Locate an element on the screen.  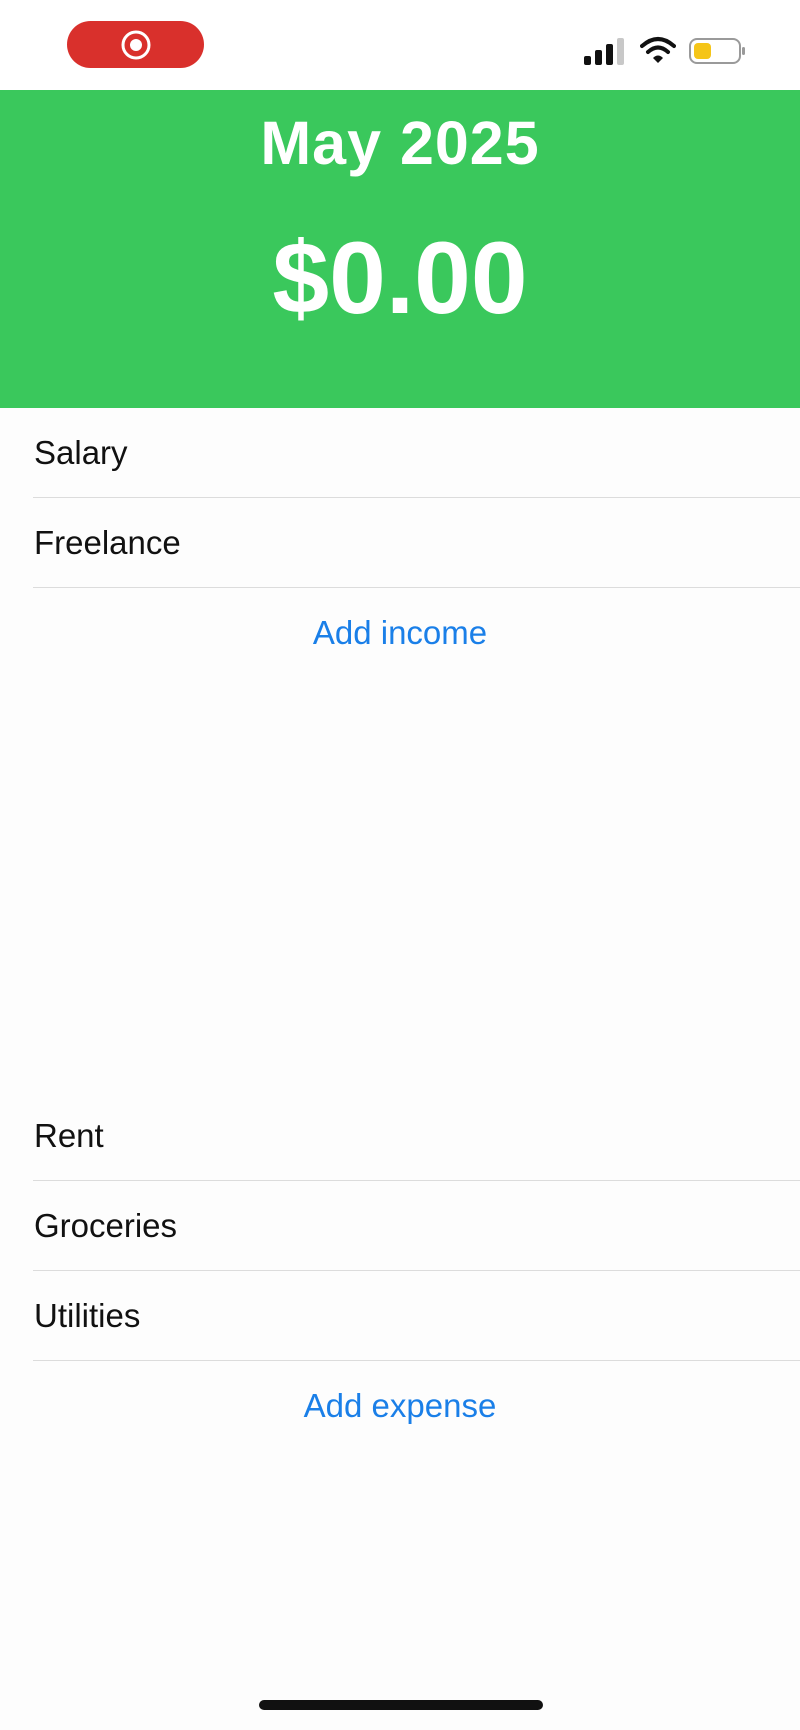
income-item-salary: Salary is located at coordinates (400, 453).